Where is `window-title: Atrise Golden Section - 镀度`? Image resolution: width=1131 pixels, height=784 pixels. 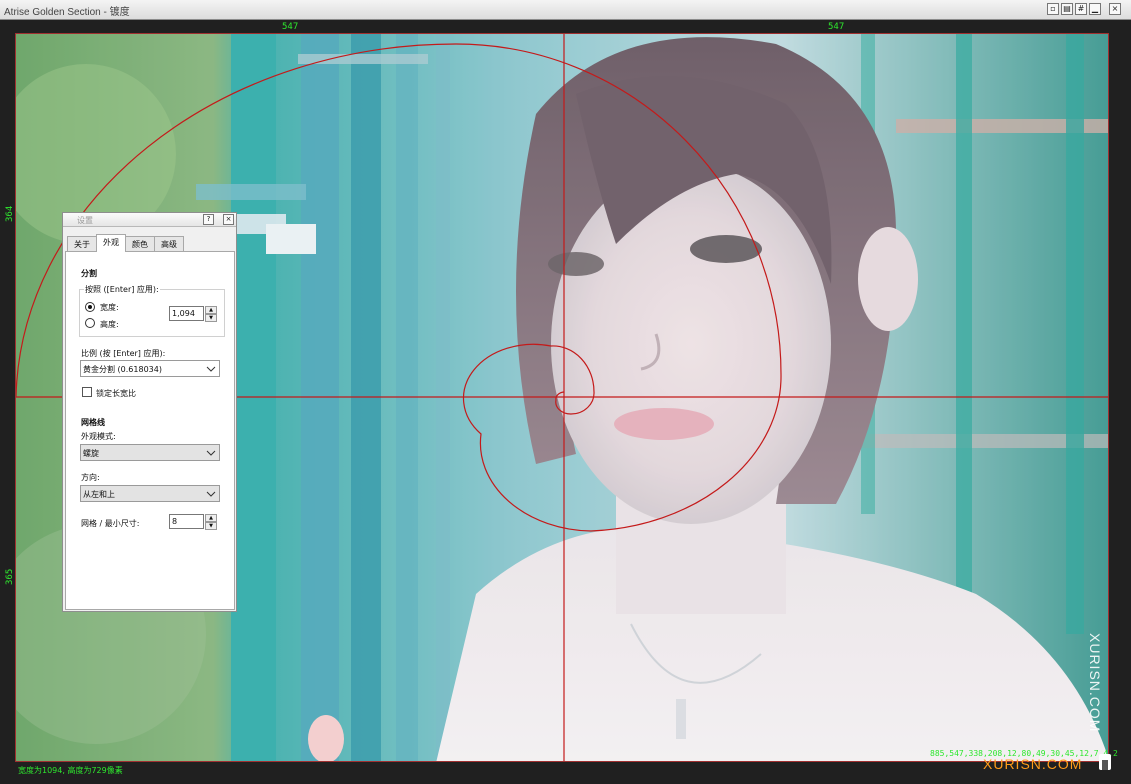 window-title: Atrise Golden Section - 镀度 is located at coordinates (67, 12).